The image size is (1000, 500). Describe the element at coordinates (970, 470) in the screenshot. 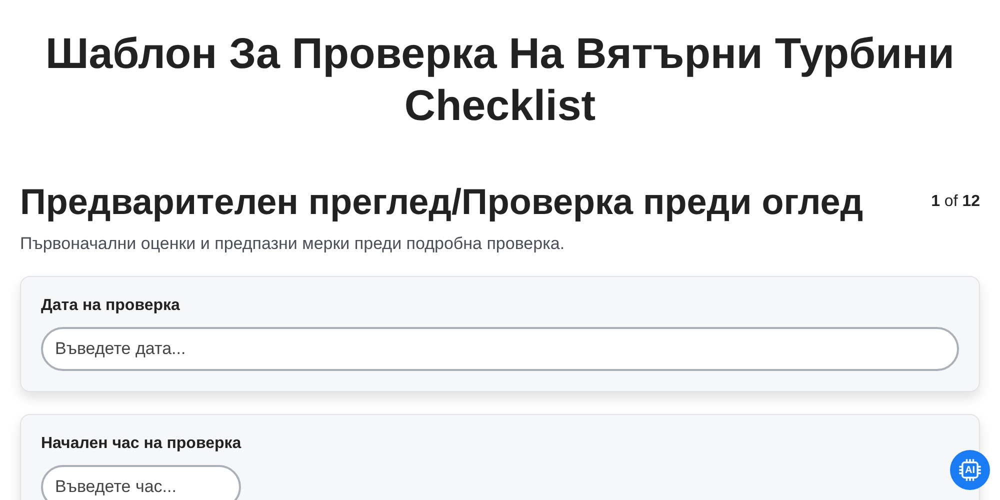

I see `chip-icon` at that location.